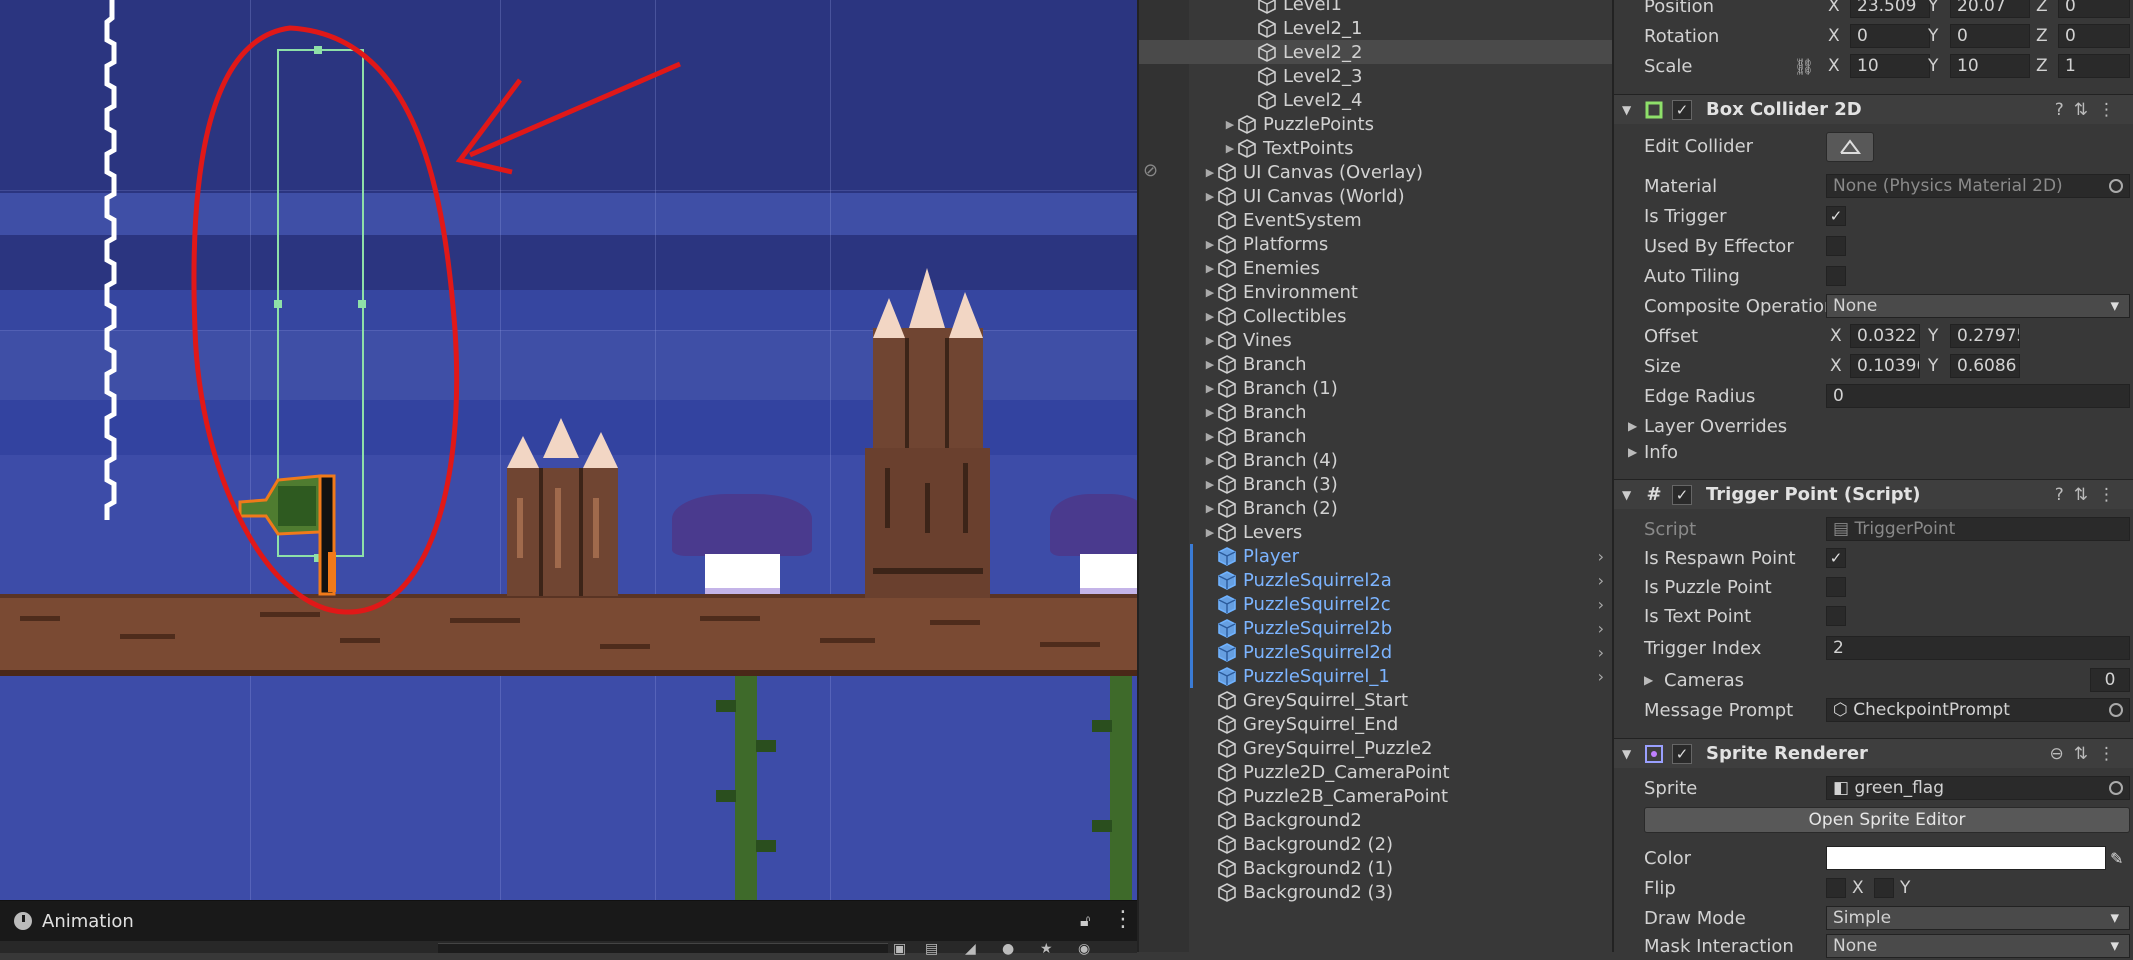 Image resolution: width=2133 pixels, height=960 pixels. Describe the element at coordinates (1836, 616) in the screenshot. I see `is-text-checkbox` at that location.